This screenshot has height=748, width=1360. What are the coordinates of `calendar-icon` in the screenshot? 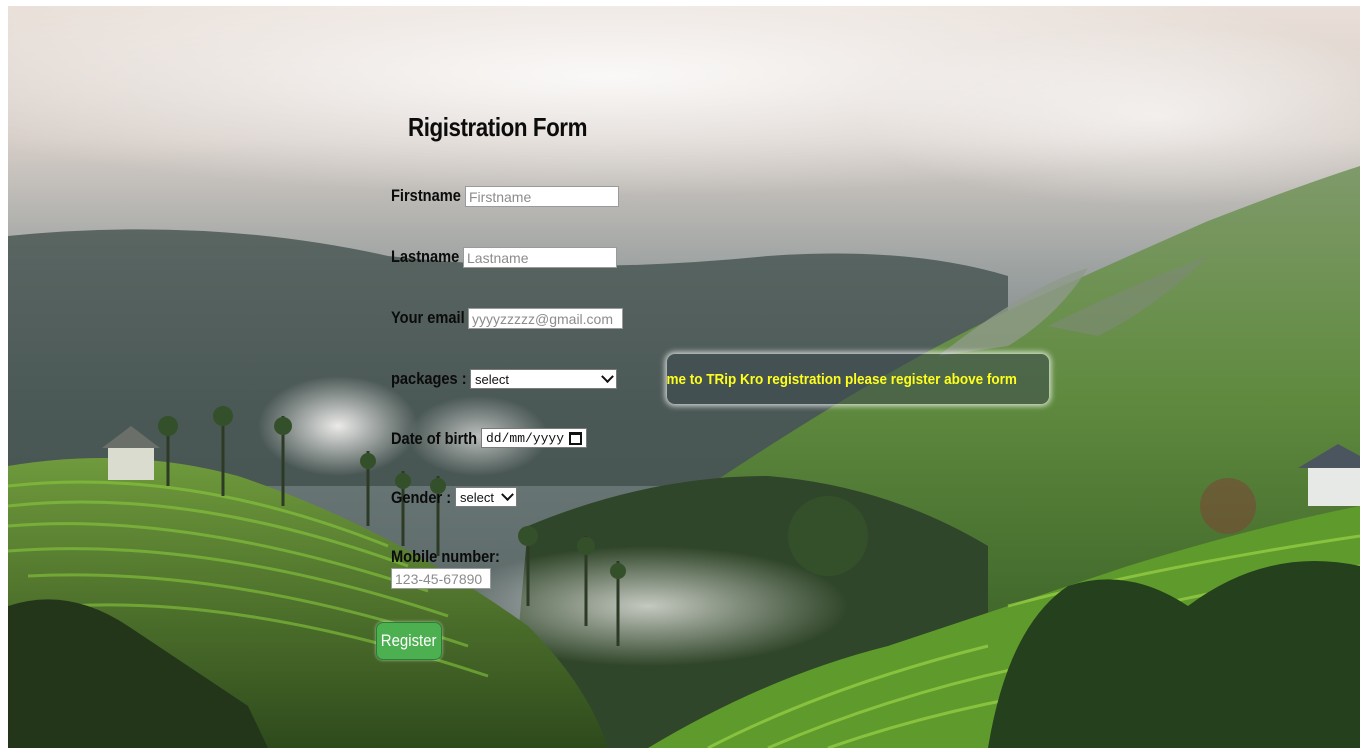 It's located at (575, 438).